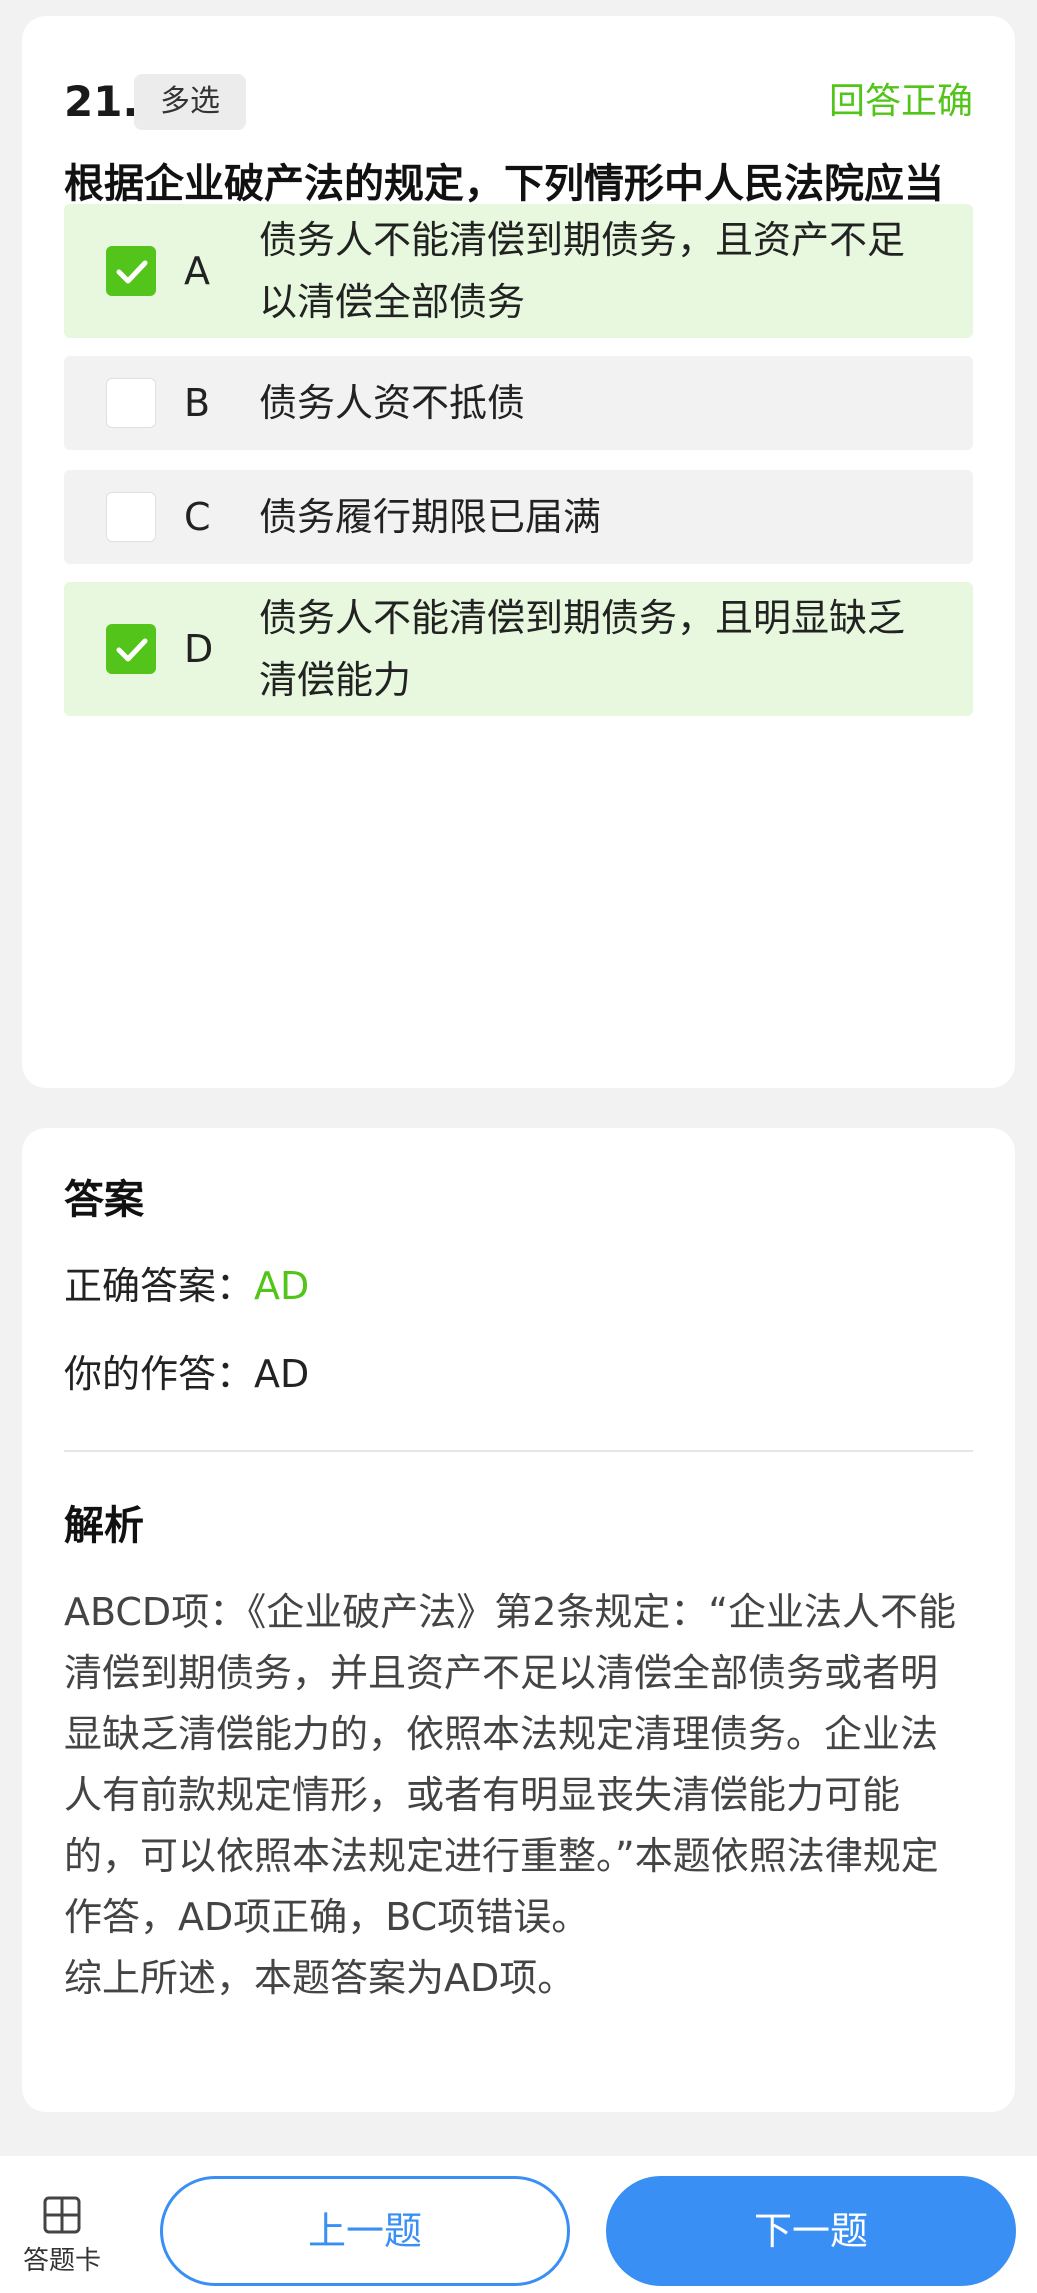  What do you see at coordinates (582, 271) in the screenshot?
I see `option-a-text: 债务人不能清偿到期债务，且资产不足以清偿全部债务` at bounding box center [582, 271].